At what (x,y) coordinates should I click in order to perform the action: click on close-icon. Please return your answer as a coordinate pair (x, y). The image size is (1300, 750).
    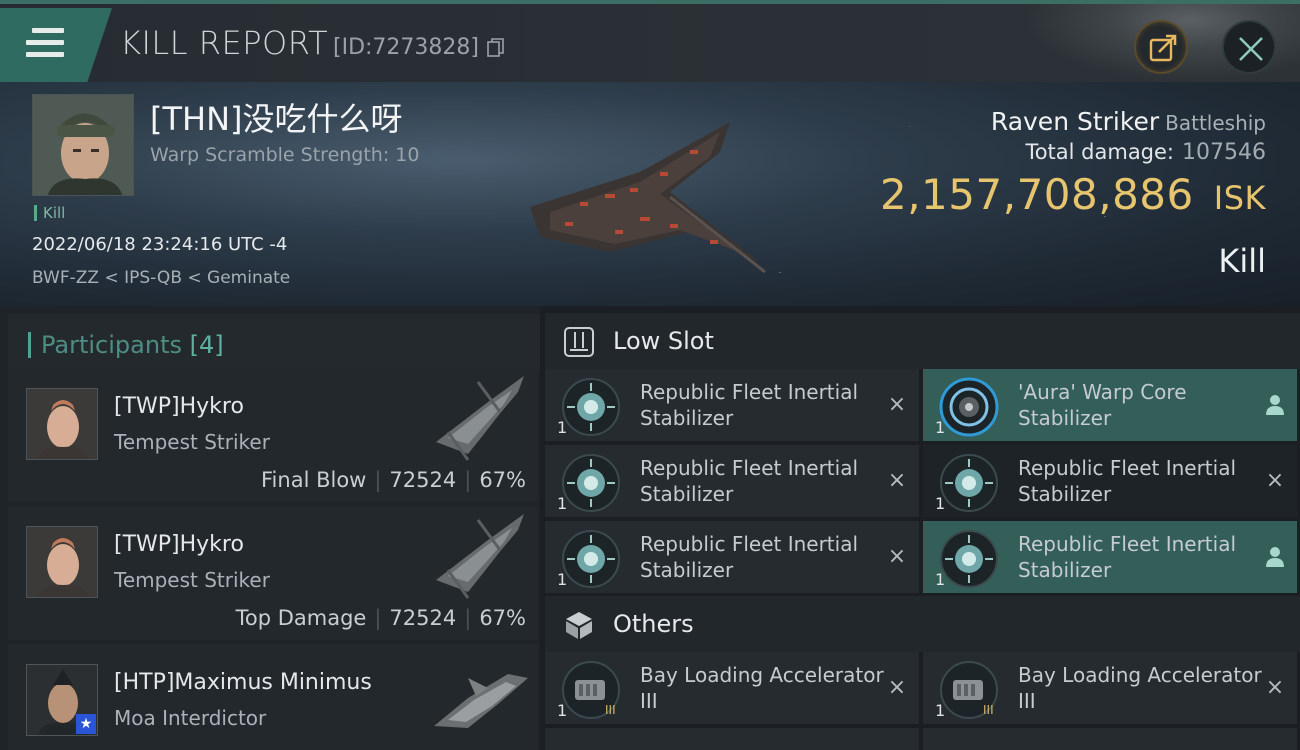
    Looking at the image, I should click on (1251, 49).